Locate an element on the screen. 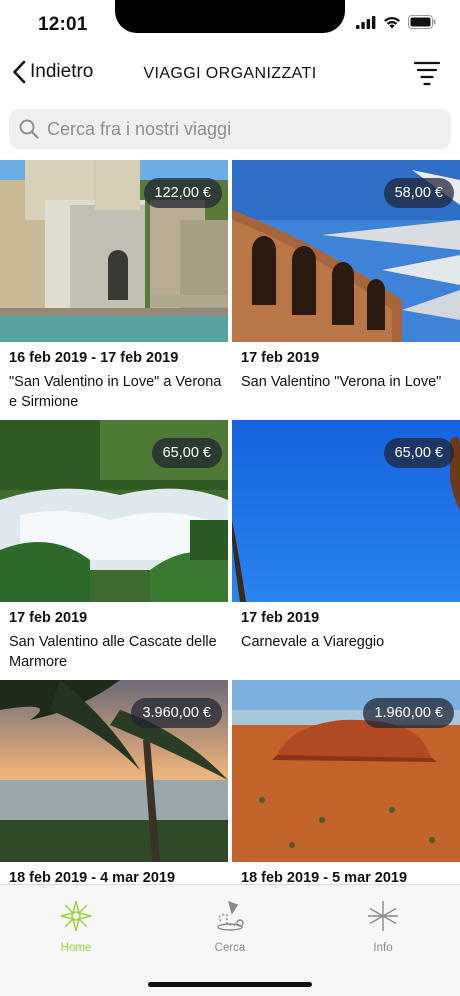 Image resolution: width=460 pixels, height=996 pixels. filter-button is located at coordinates (427, 75).